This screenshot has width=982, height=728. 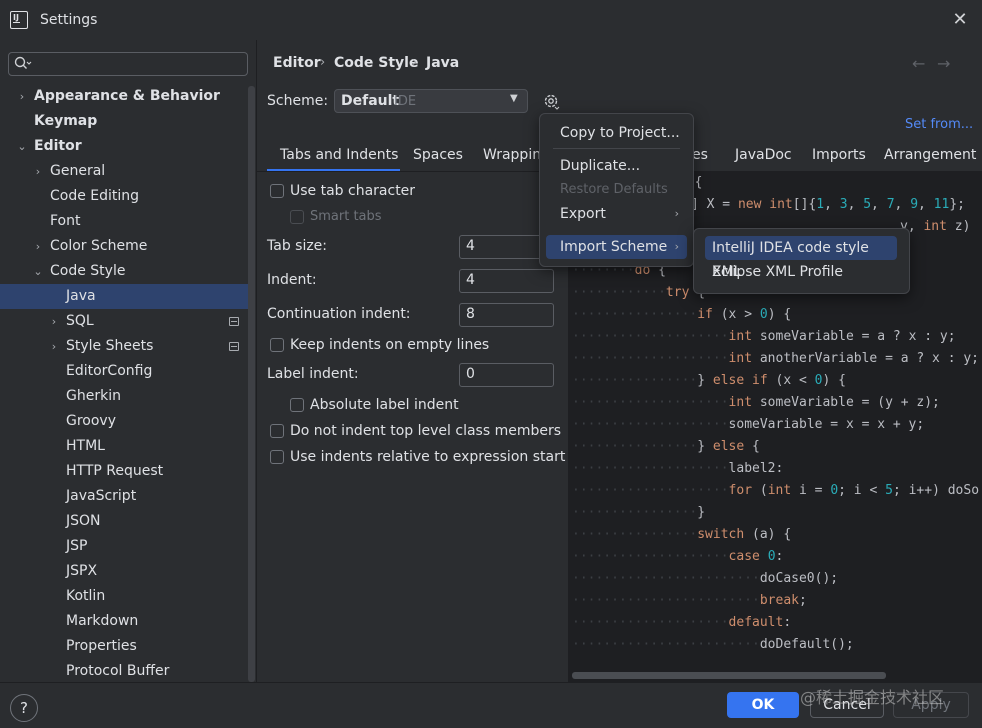 I want to click on code-token: }, so click(x=705, y=446).